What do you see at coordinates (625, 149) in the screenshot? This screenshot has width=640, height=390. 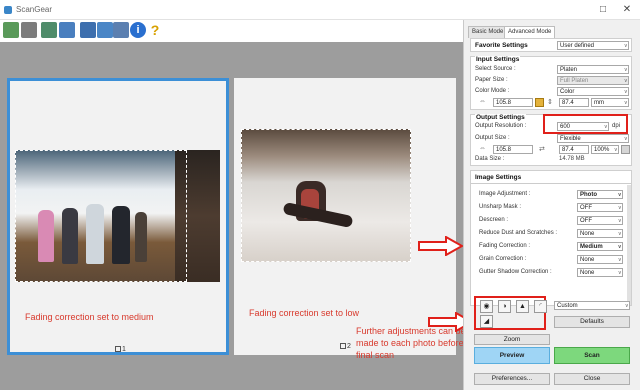 I see `fit-icon` at bounding box center [625, 149].